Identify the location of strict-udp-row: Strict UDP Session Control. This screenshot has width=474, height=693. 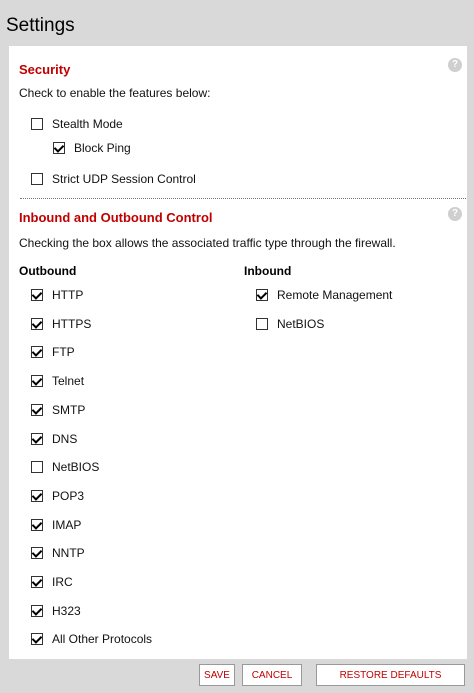
(113, 179).